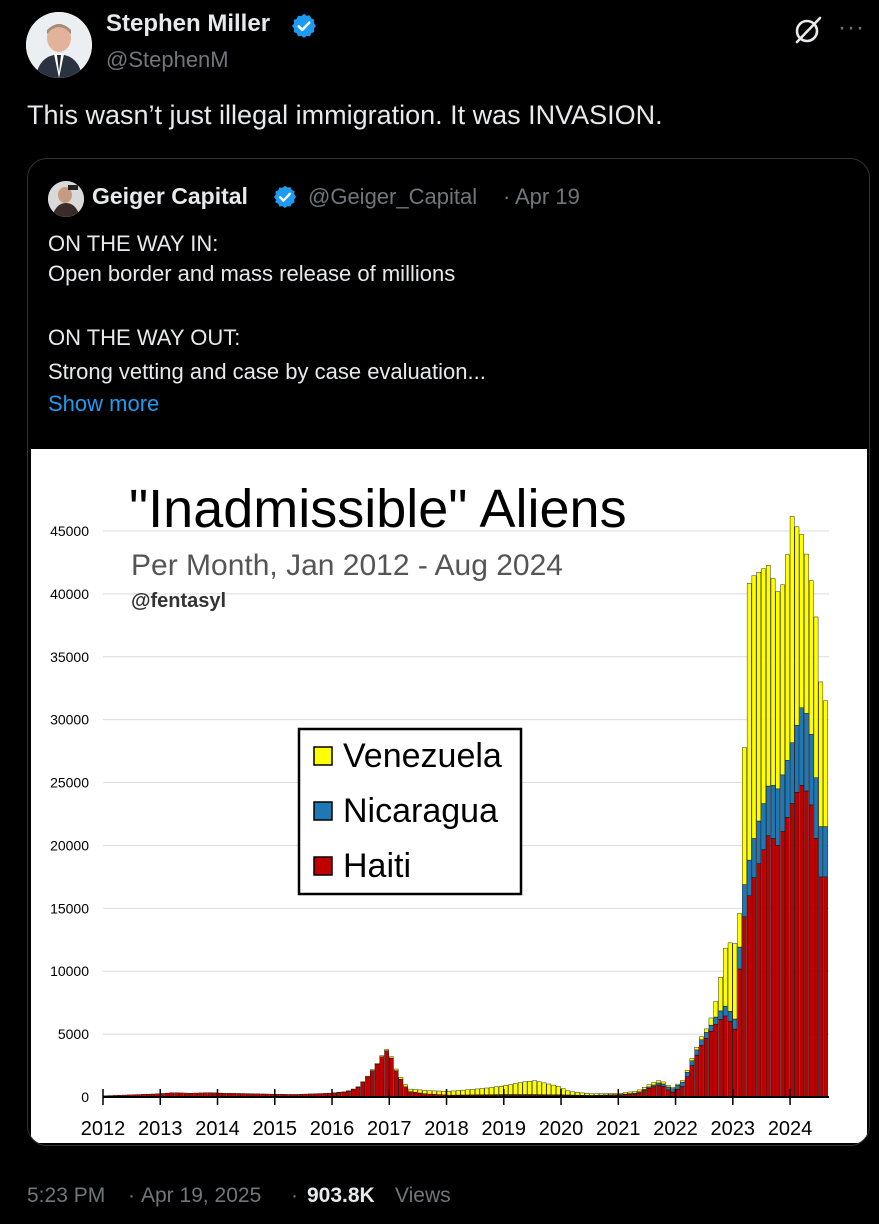 The width and height of the screenshot is (879, 1224). I want to click on y-tick-label: 0, so click(85, 1097).